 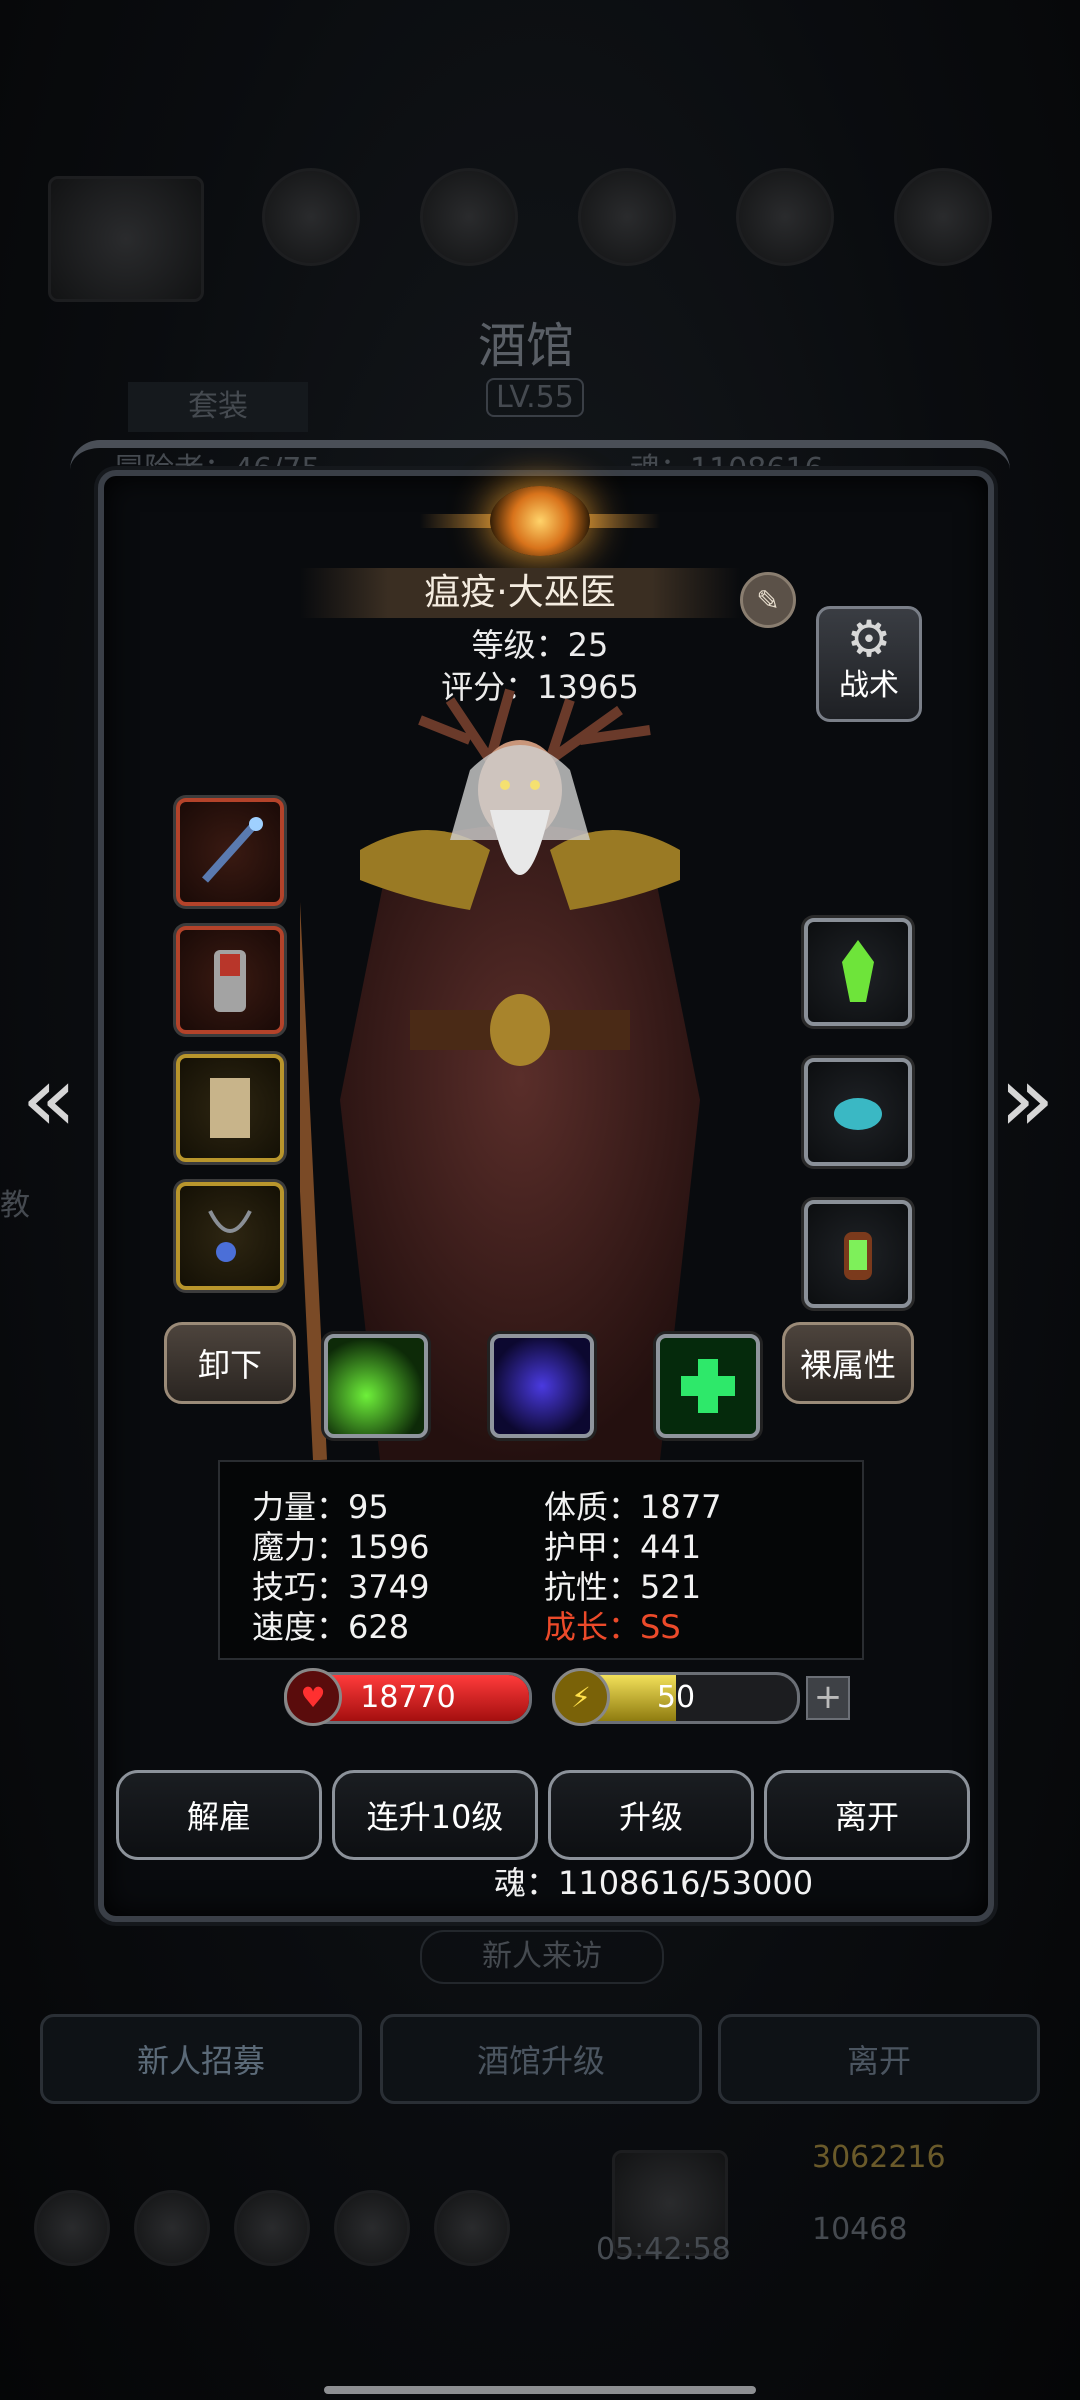 What do you see at coordinates (540, 645) in the screenshot?
I see `hero-level: 等级：25` at bounding box center [540, 645].